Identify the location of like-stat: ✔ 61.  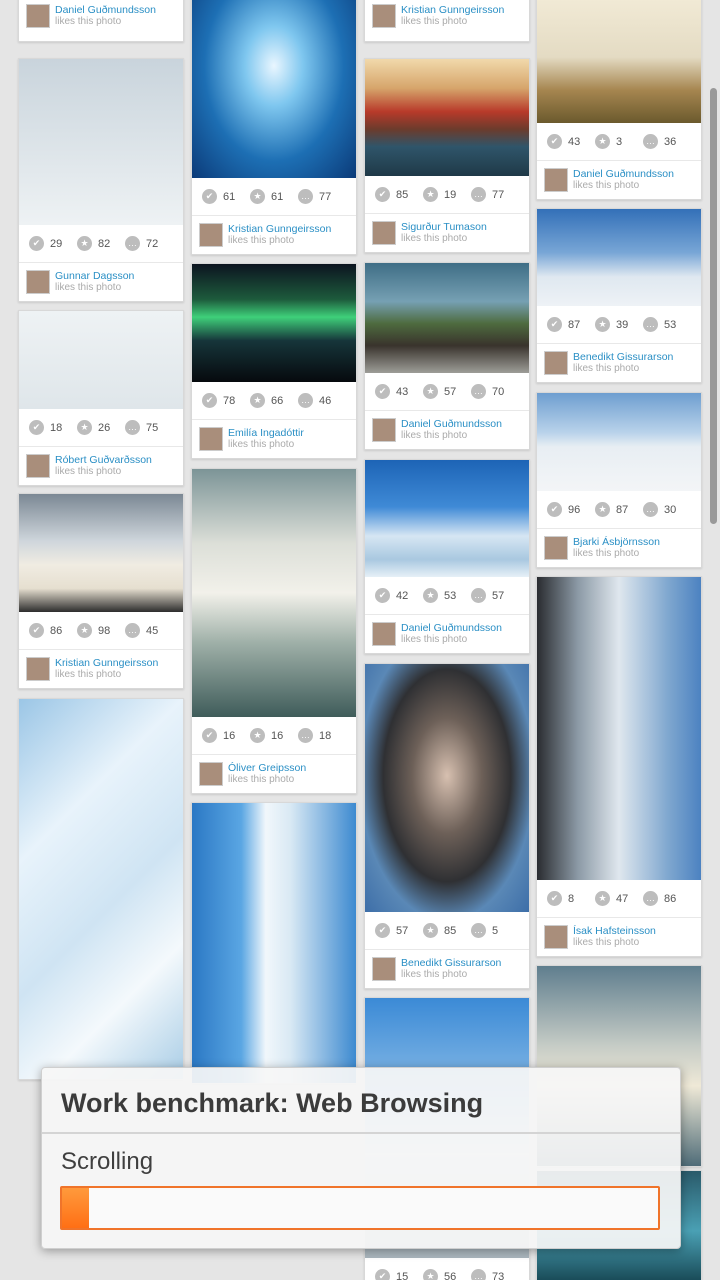
(226, 196).